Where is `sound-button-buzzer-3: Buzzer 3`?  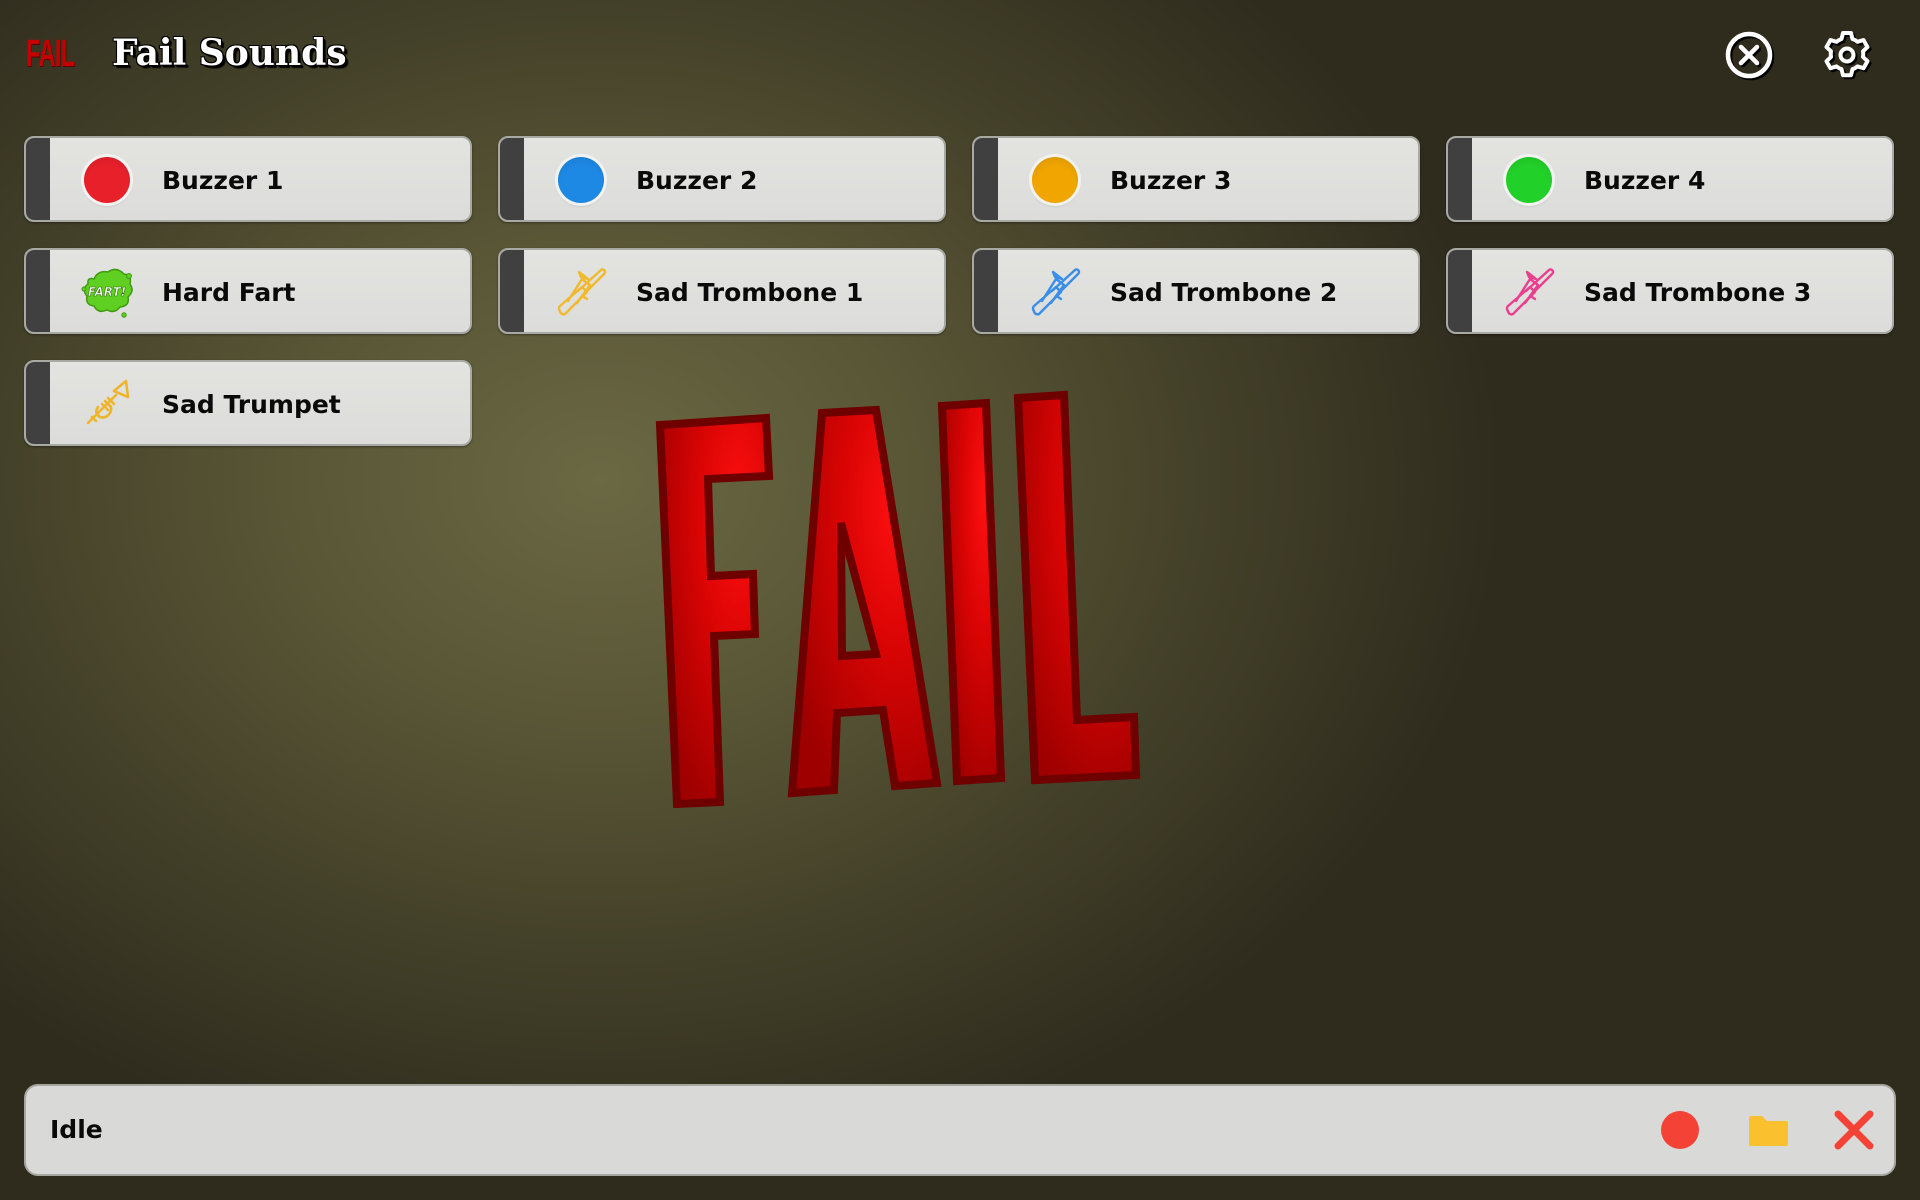 sound-button-buzzer-3: Buzzer 3 is located at coordinates (1196, 179).